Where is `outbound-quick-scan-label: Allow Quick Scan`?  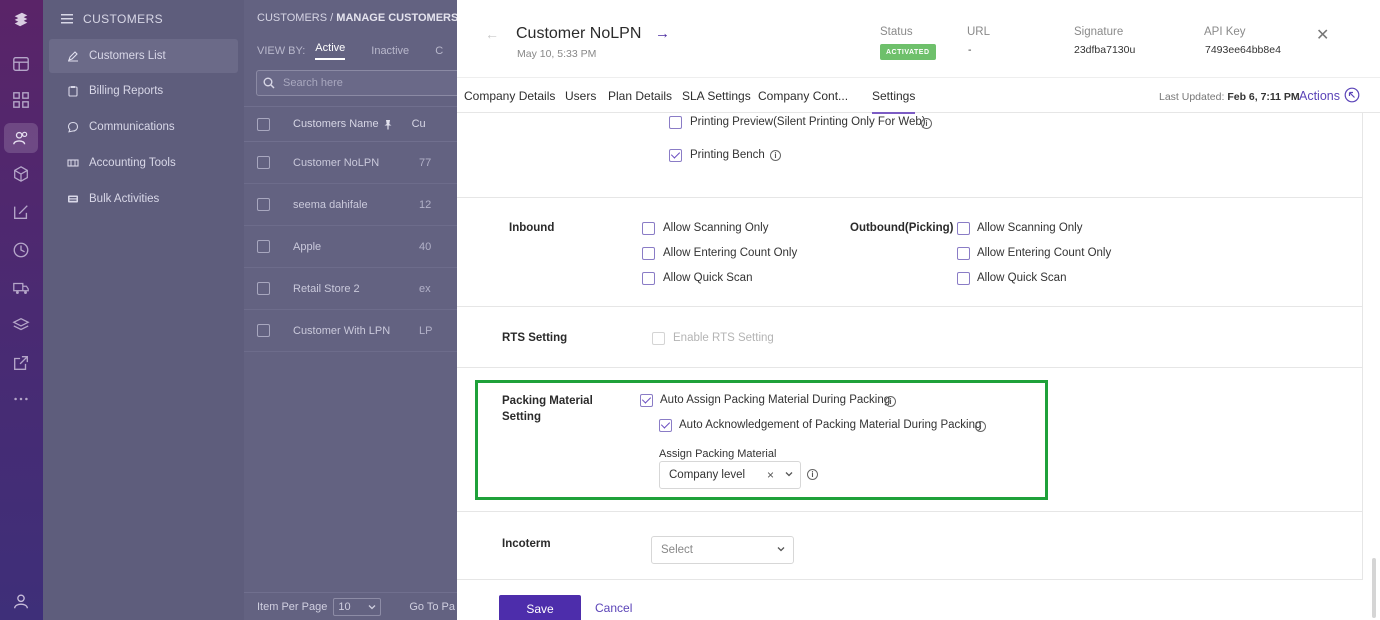 outbound-quick-scan-label: Allow Quick Scan is located at coordinates (1022, 278).